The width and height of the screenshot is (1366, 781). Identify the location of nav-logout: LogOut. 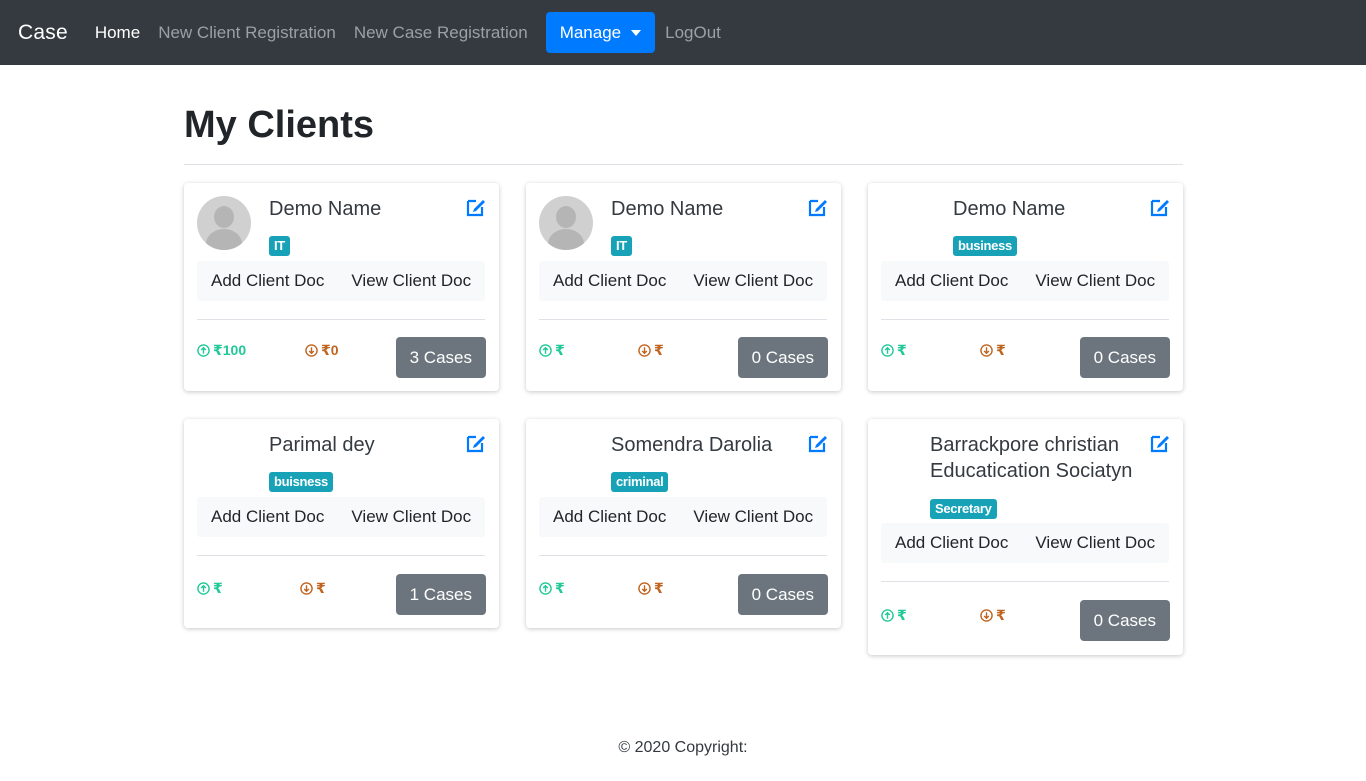
(693, 33).